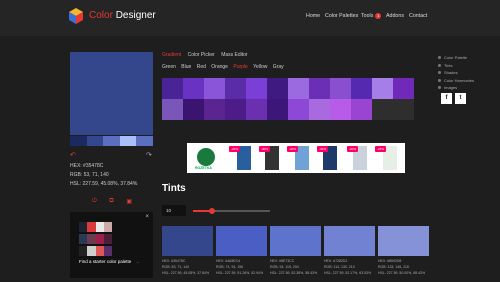 This screenshot has height=282, width=500. Describe the element at coordinates (240, 273) in the screenshot. I see `tint-hsl: HSL: 227.59, 51.26%, 52.94%` at that location.